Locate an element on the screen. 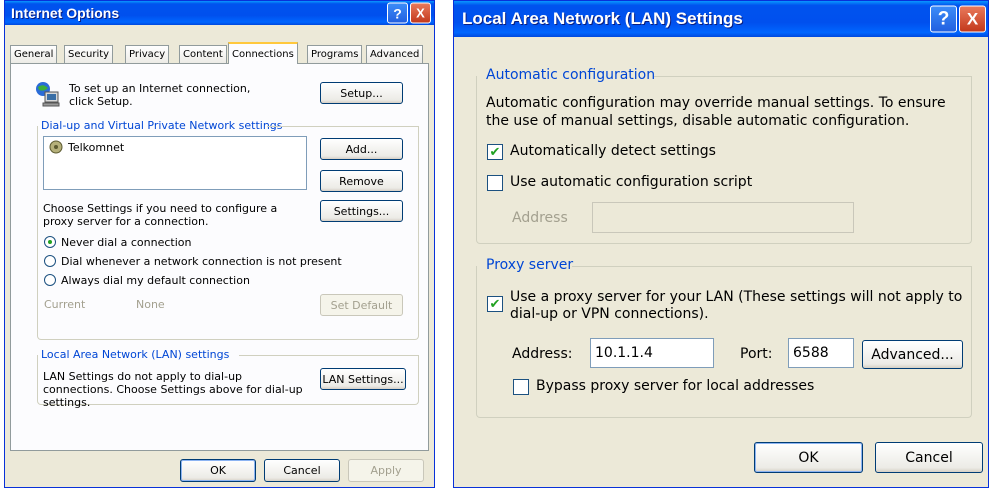  script-address-input is located at coordinates (723, 217).